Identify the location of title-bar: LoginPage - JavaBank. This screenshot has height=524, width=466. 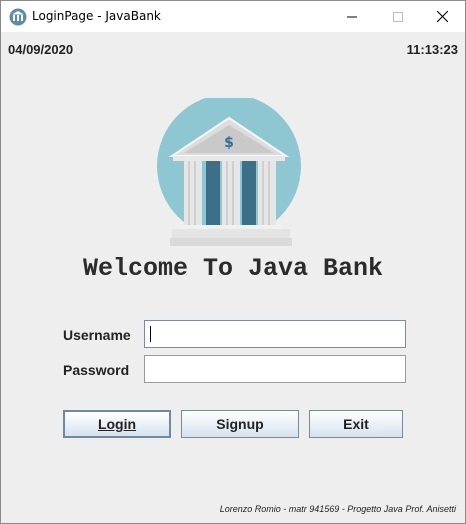
(233, 16).